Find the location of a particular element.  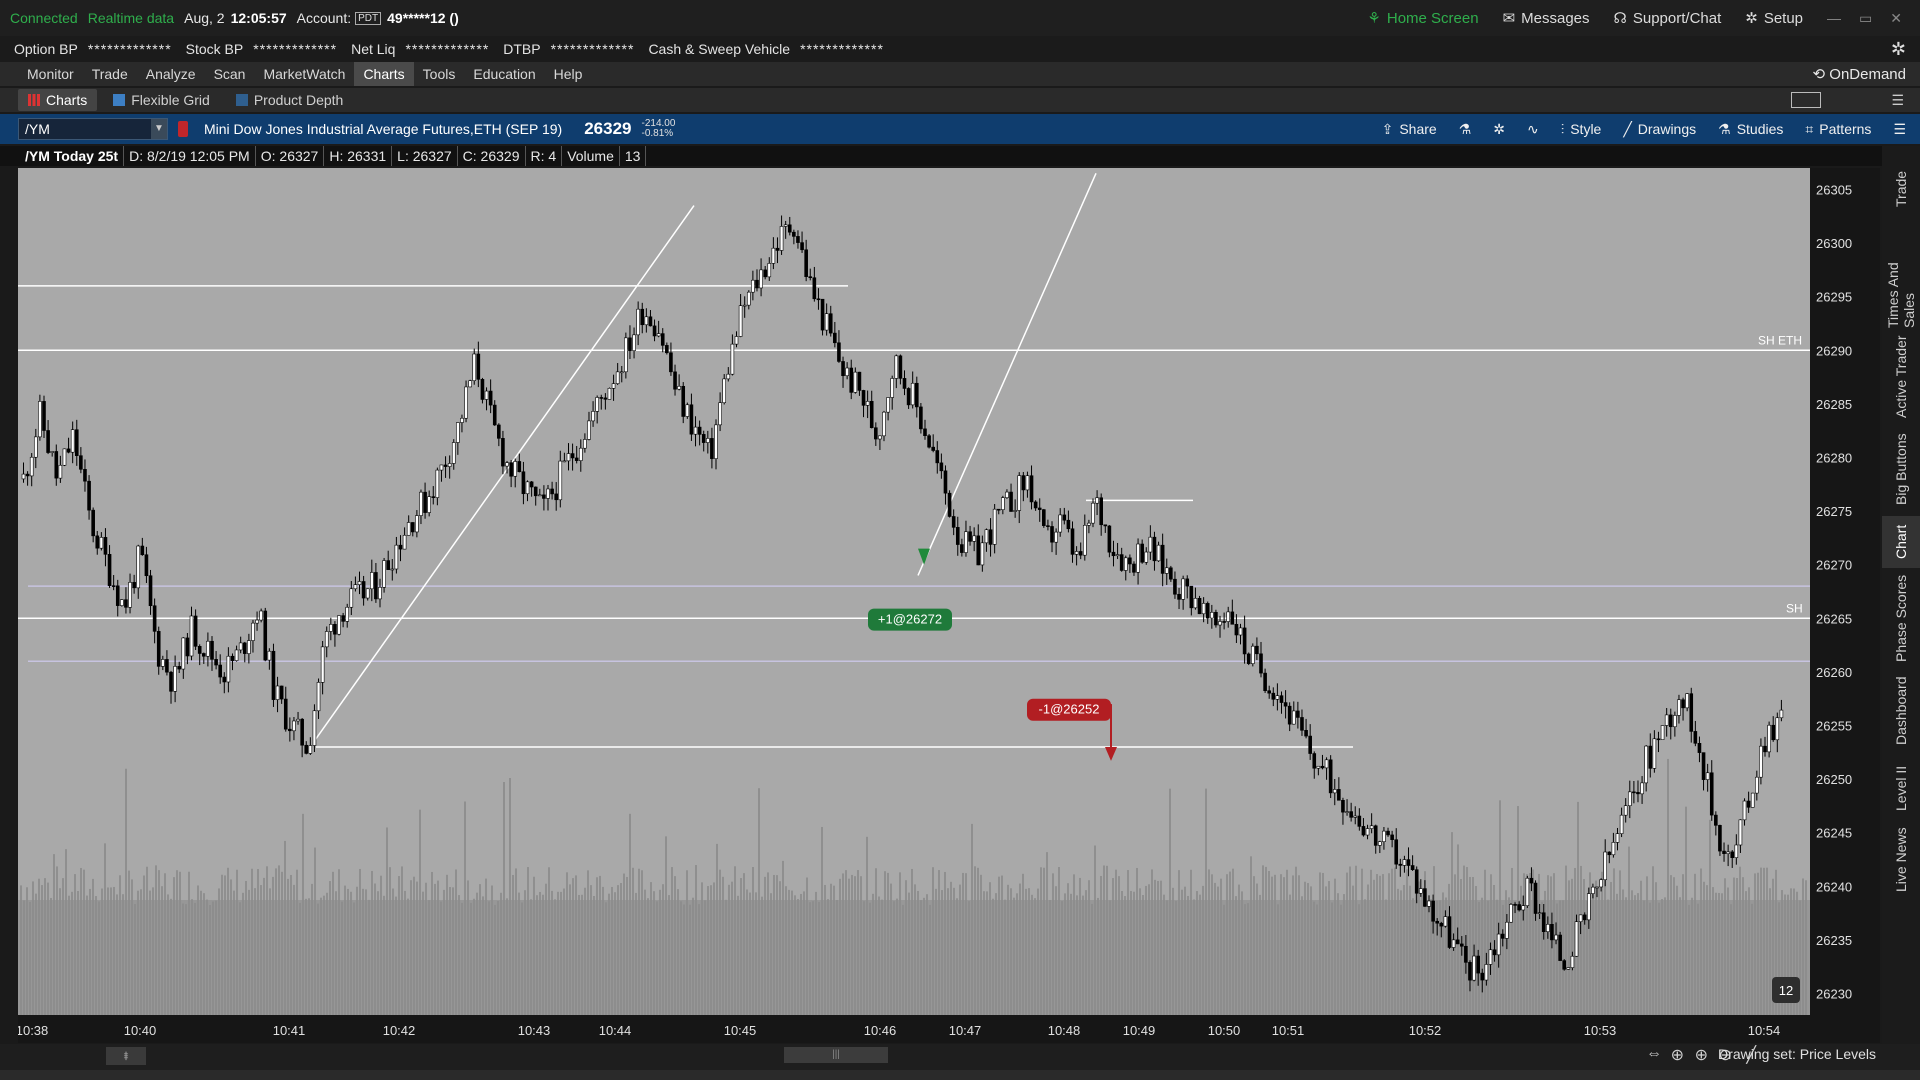

maximize-icon: ▭ is located at coordinates (1865, 18).